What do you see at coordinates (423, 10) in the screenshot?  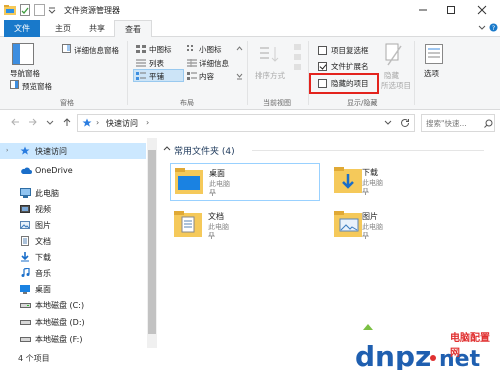 I see `minimize-button` at bounding box center [423, 10].